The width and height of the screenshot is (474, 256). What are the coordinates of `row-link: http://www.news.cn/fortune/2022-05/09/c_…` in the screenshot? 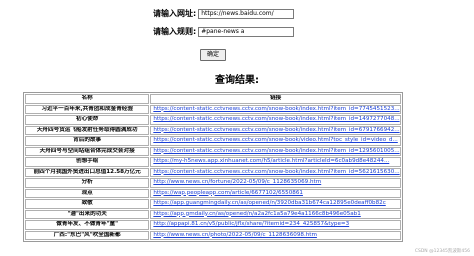 It's located at (275, 183).